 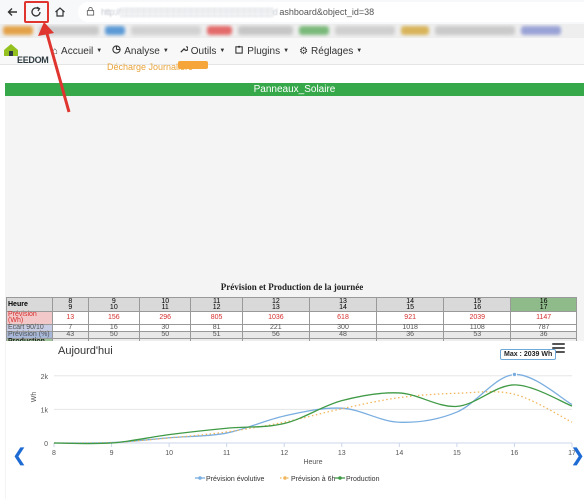 I want to click on table-cell: 11 12, so click(x=216, y=304).